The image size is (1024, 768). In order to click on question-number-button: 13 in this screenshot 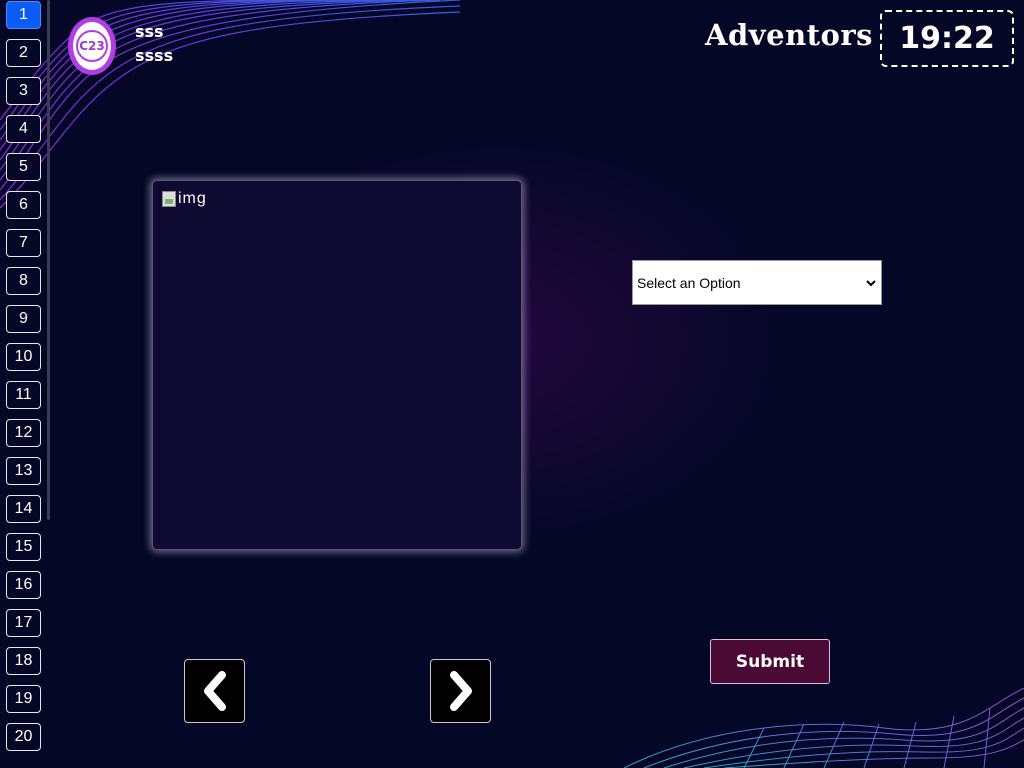, I will do `click(23, 471)`.